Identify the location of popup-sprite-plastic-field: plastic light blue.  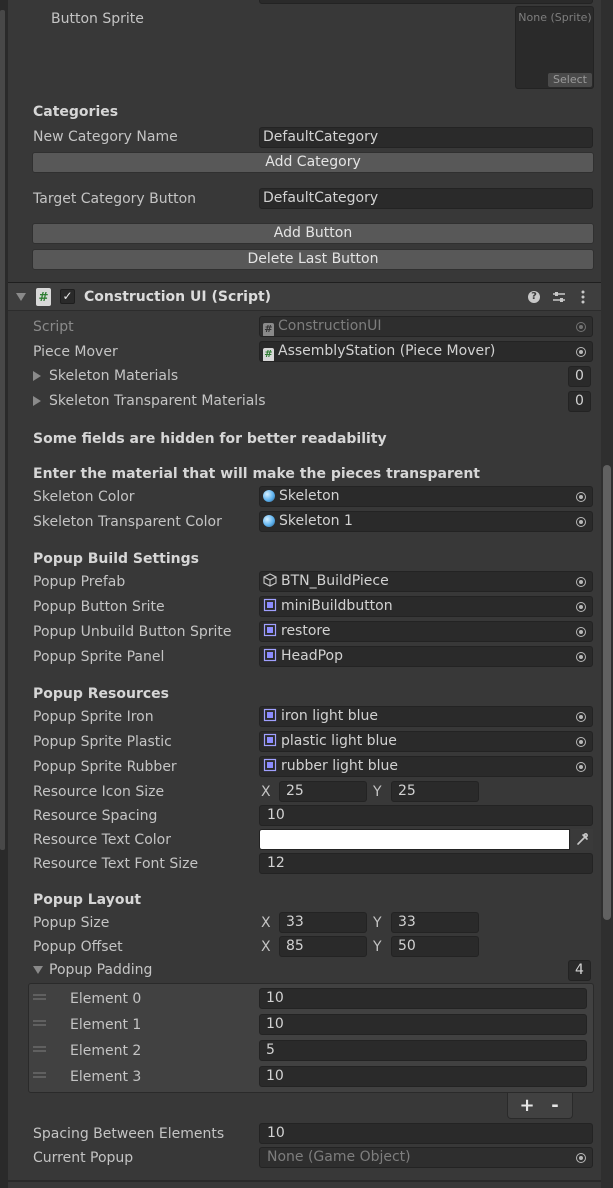
(426, 741).